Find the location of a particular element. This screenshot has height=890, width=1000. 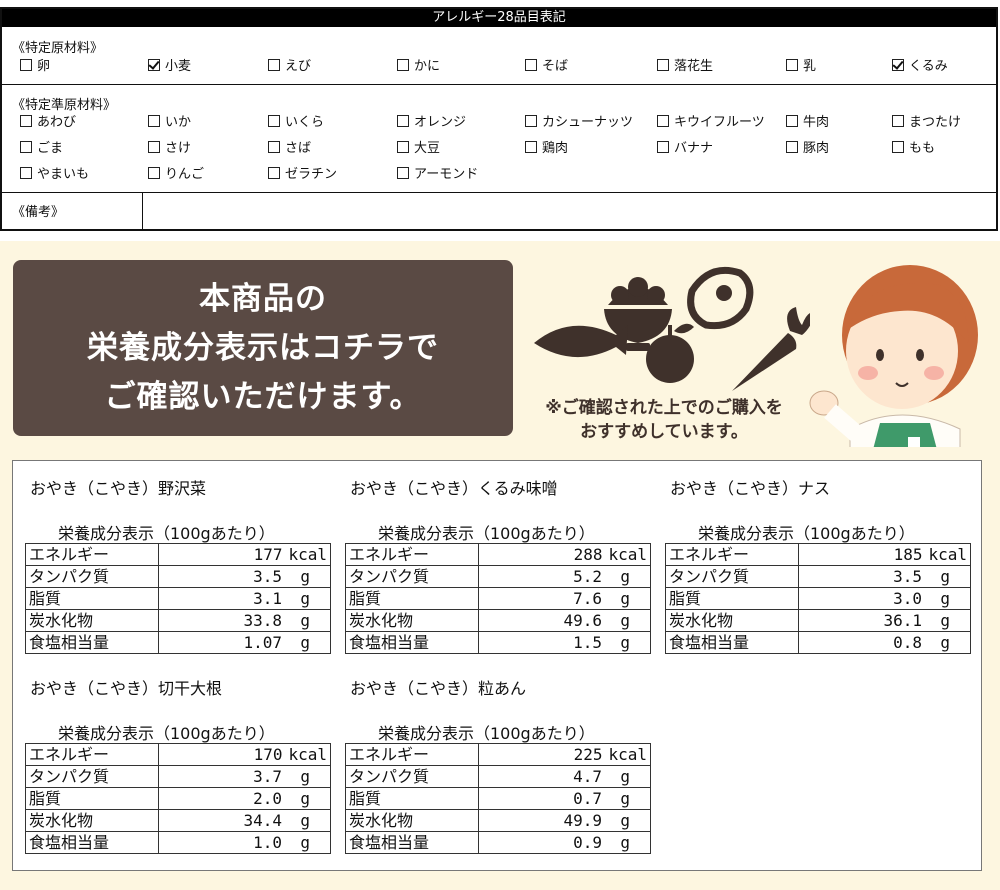

nutrient-value-cell: 177 kcal is located at coordinates (244, 554).